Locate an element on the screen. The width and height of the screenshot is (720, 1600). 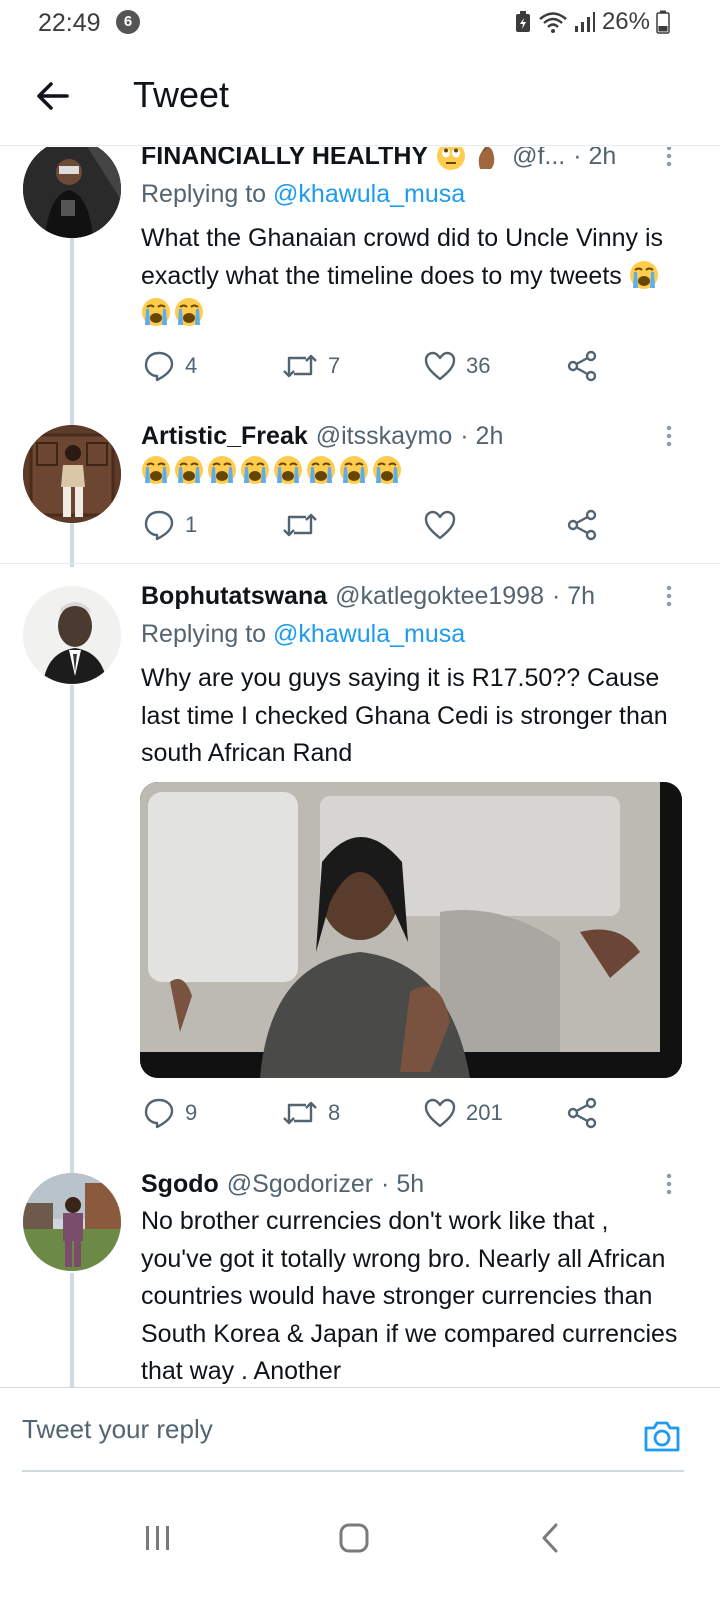
system-nav-bar is located at coordinates (360, 1540).